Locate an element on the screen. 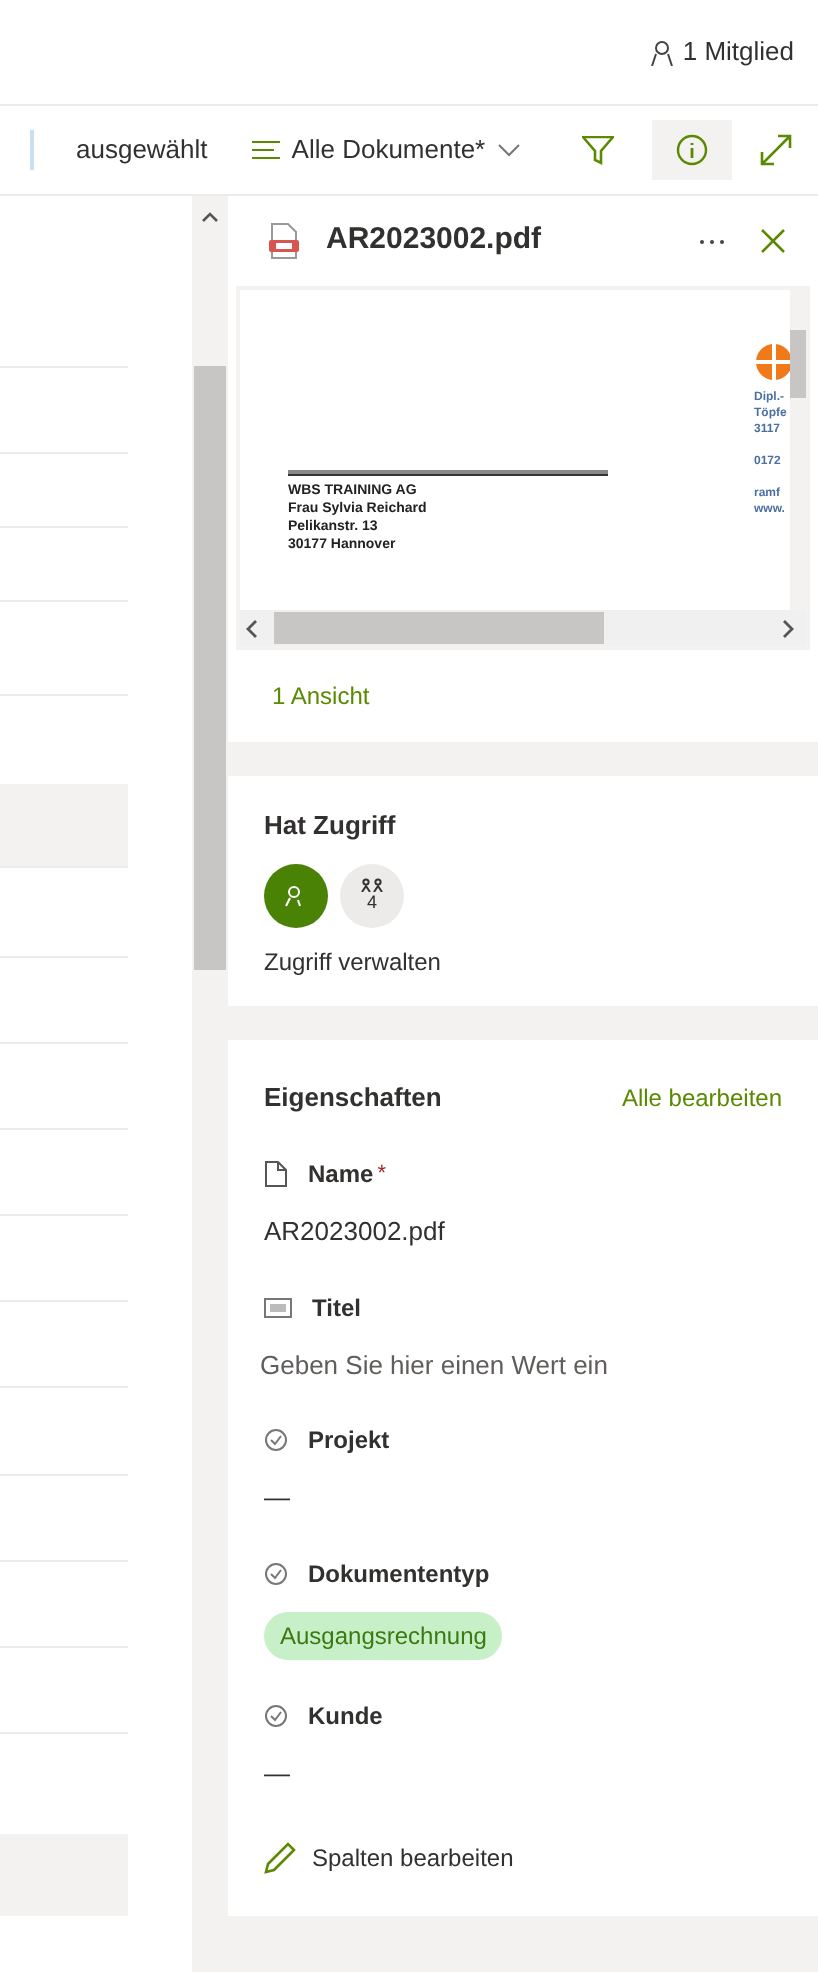  edit-all-link: Alle bearbeiten is located at coordinates (701, 1097).